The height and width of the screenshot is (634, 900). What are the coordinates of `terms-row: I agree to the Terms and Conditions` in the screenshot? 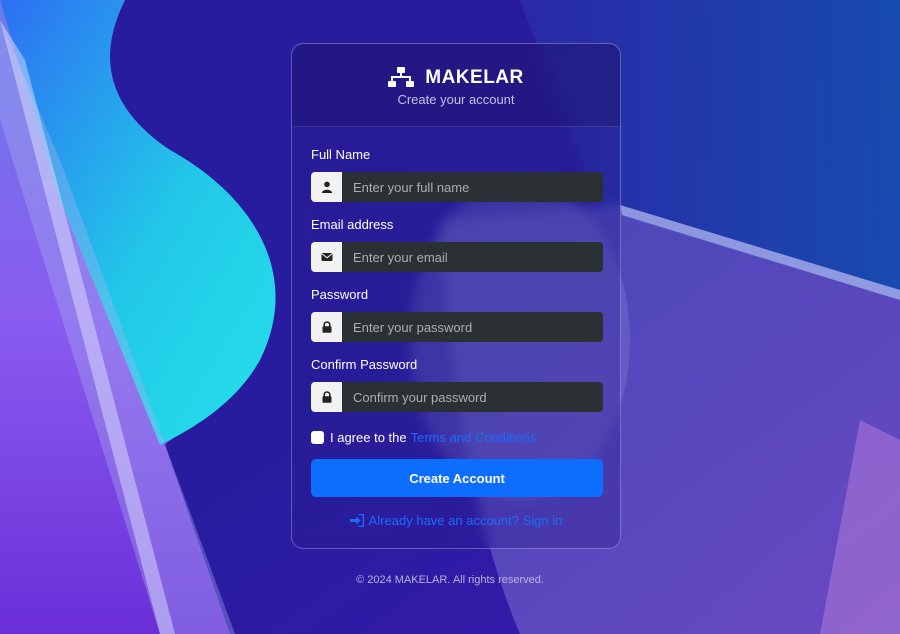 It's located at (457, 437).